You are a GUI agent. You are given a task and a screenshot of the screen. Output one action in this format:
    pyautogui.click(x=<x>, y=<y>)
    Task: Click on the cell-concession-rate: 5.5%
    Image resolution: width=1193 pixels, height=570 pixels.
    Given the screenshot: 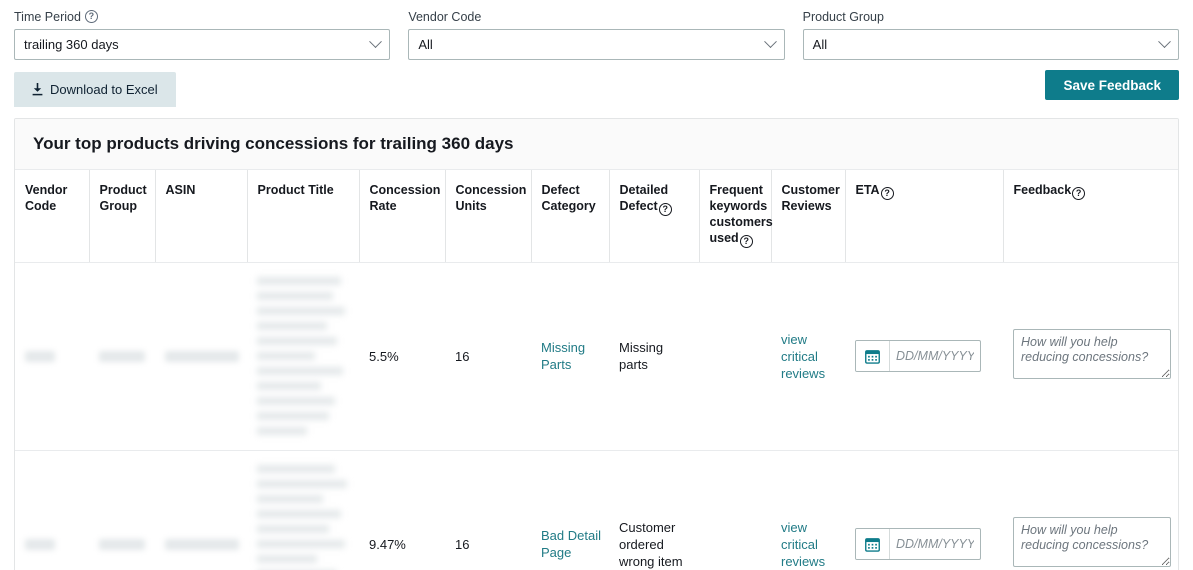 What is the action you would take?
    pyautogui.click(x=402, y=356)
    